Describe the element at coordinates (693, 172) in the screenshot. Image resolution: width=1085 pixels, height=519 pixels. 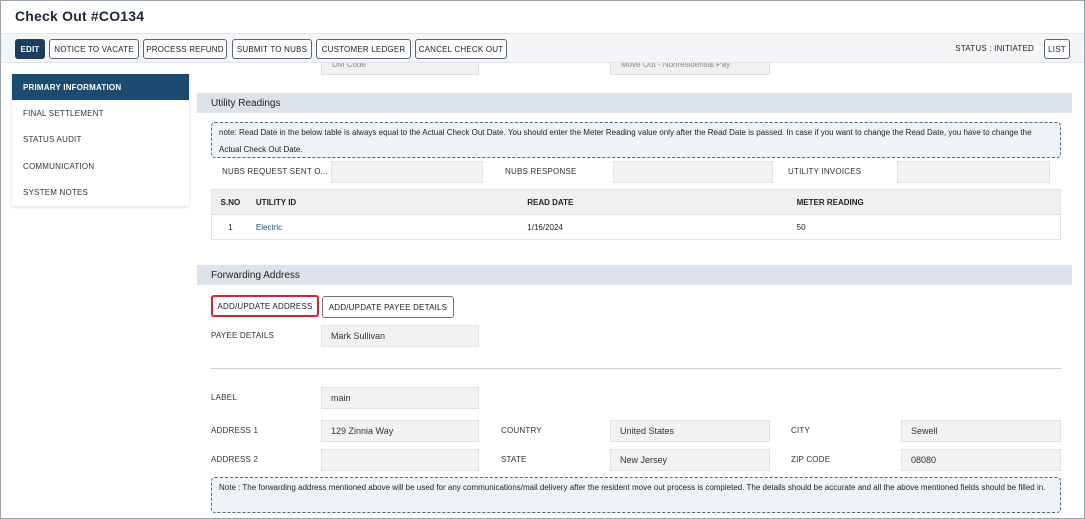
I see `nubs-response-field` at that location.